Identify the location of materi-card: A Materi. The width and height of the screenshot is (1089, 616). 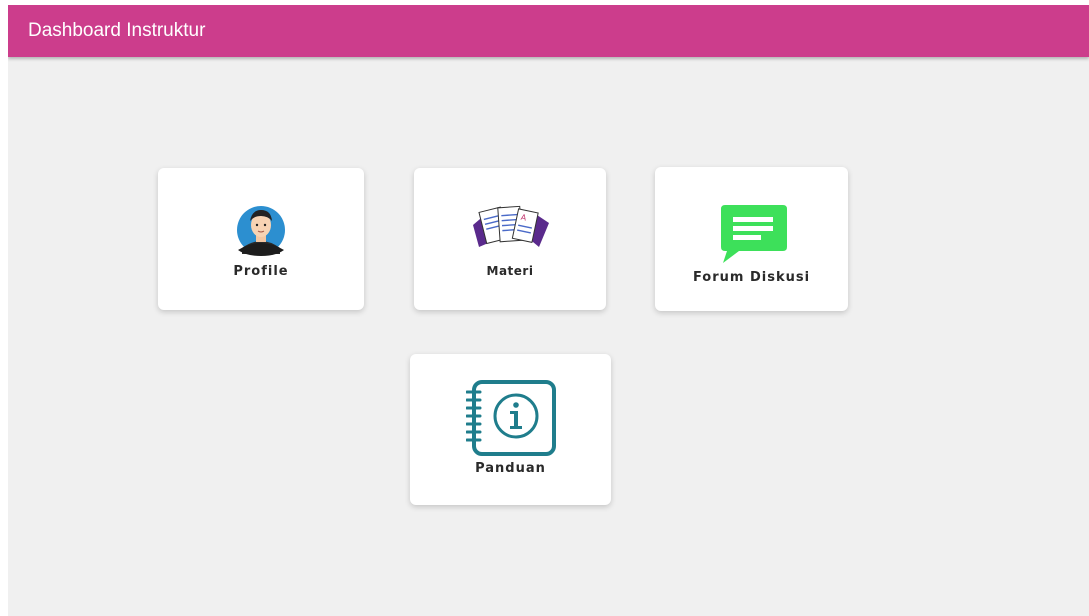
(510, 239).